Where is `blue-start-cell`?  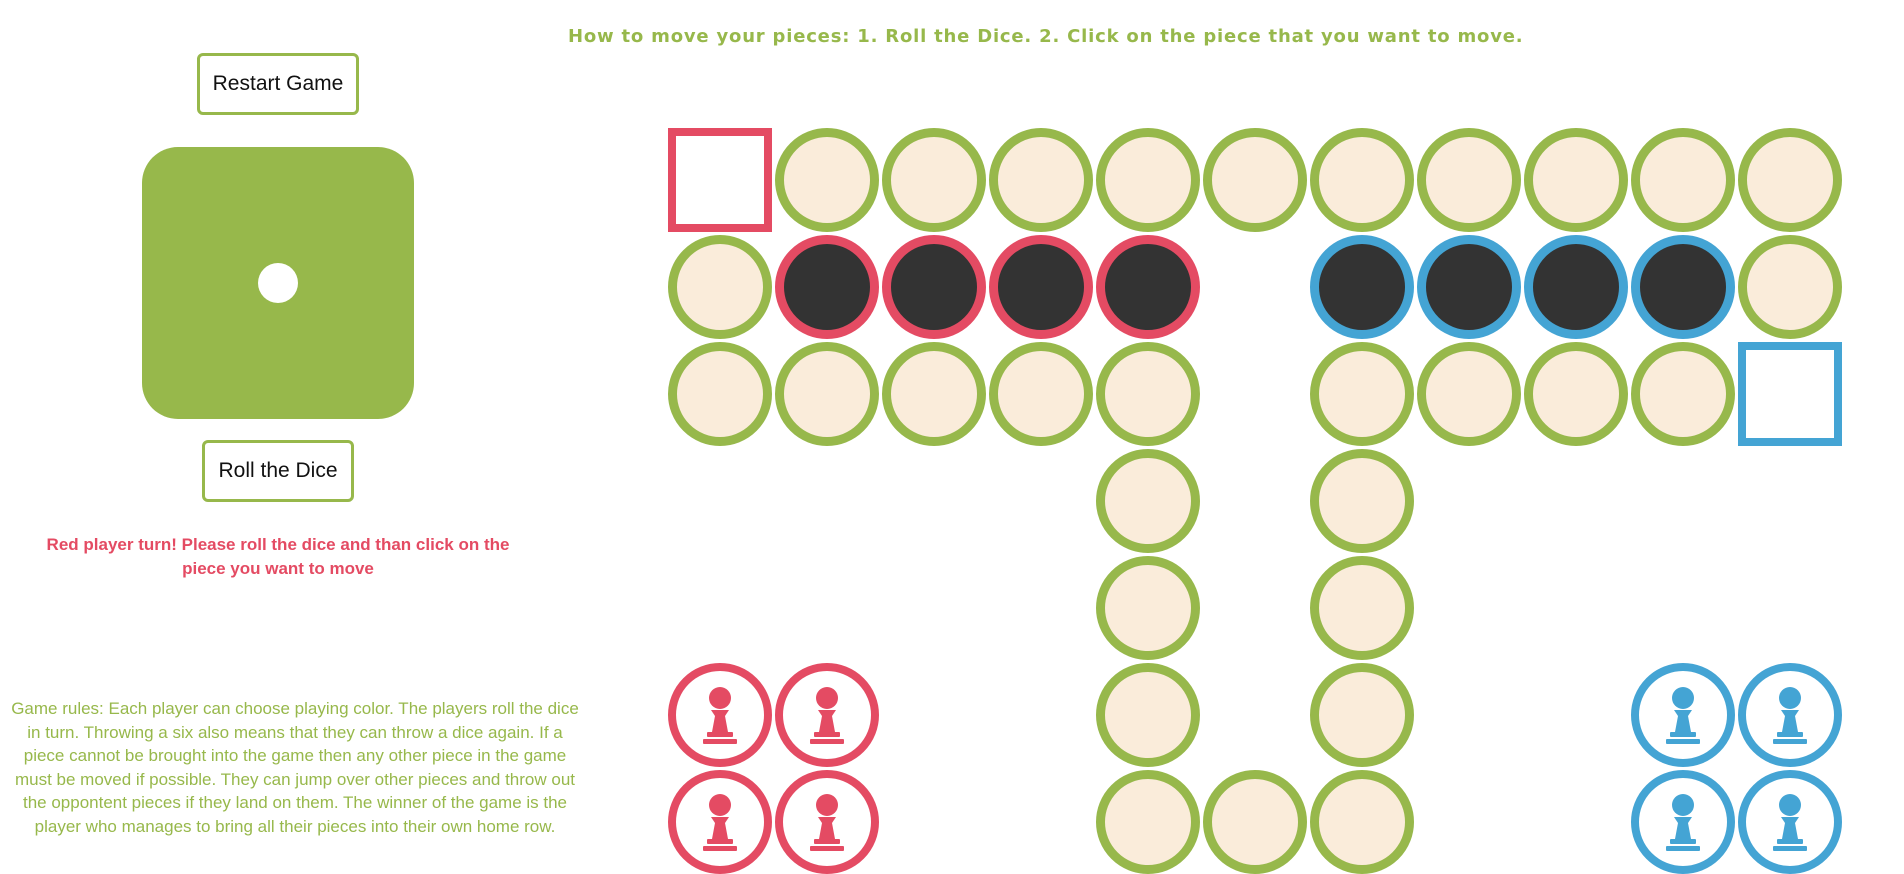
blue-start-cell is located at coordinates (1790, 394).